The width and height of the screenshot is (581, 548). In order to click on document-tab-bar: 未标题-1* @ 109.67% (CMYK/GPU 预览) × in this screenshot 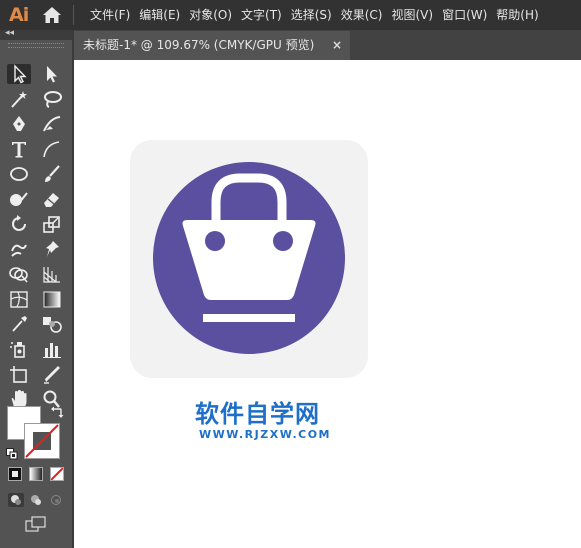, I will do `click(327, 45)`.